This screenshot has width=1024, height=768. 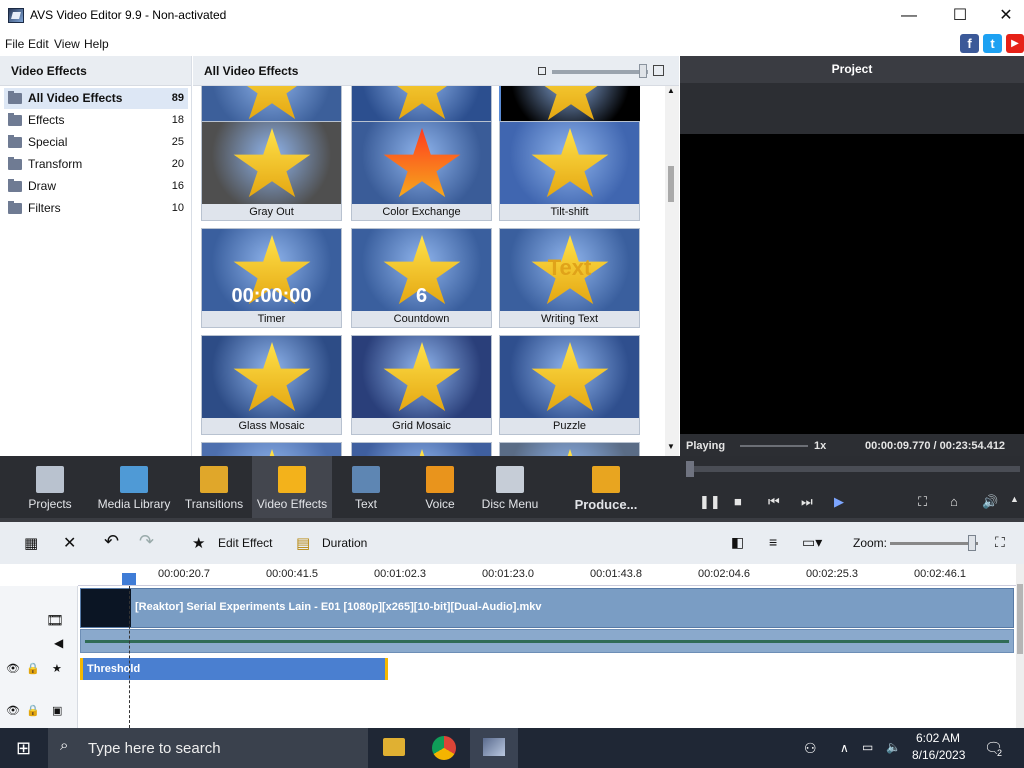 What do you see at coordinates (134, 504) in the screenshot?
I see `toolbar-label: Media Library` at bounding box center [134, 504].